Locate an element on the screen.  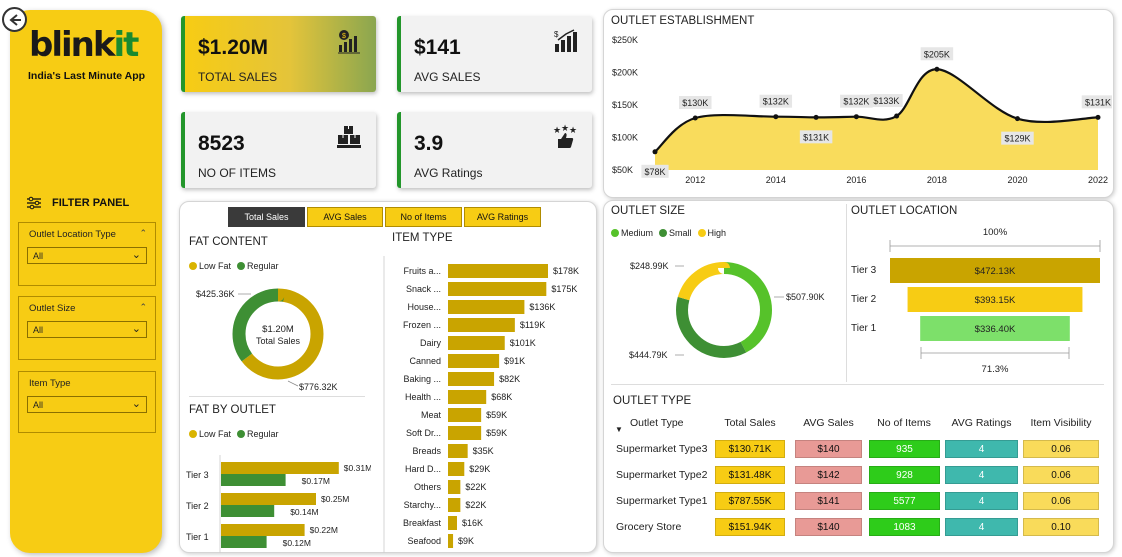
fat-content-title: FAT CONTENT is located at coordinates (228, 242).